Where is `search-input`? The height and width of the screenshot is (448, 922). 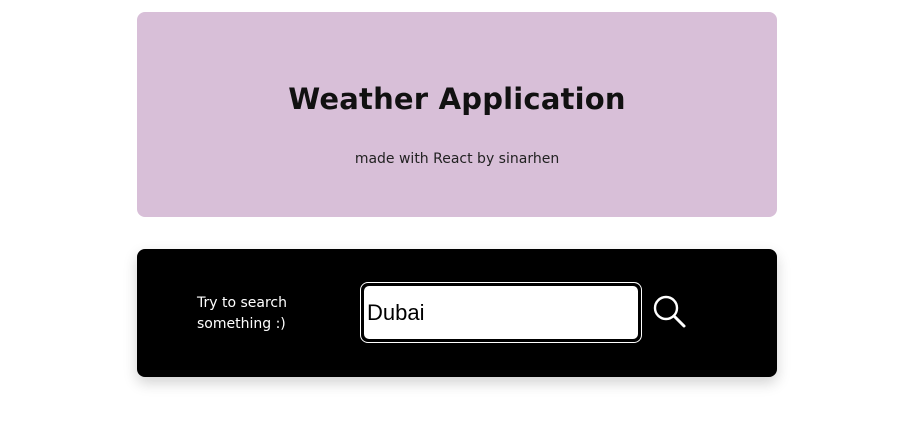 search-input is located at coordinates (501, 312).